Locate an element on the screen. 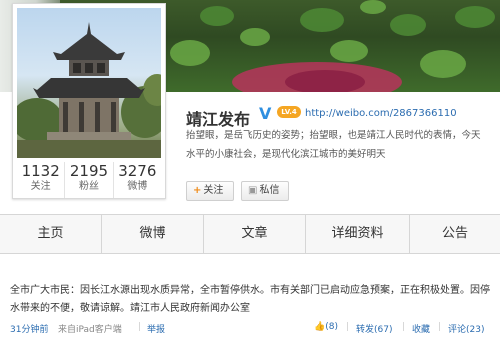 Image resolution: width=500 pixels, height=341 pixels. pavilion-image is located at coordinates (89, 90).